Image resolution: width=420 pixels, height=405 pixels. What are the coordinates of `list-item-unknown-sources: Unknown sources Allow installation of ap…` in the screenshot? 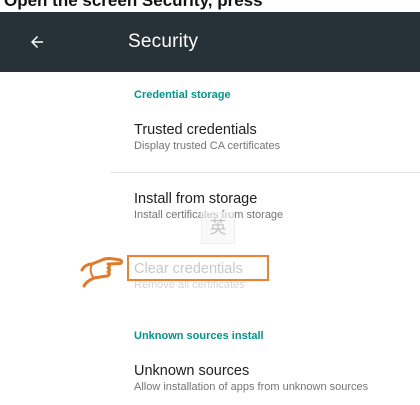 It's located at (277, 378).